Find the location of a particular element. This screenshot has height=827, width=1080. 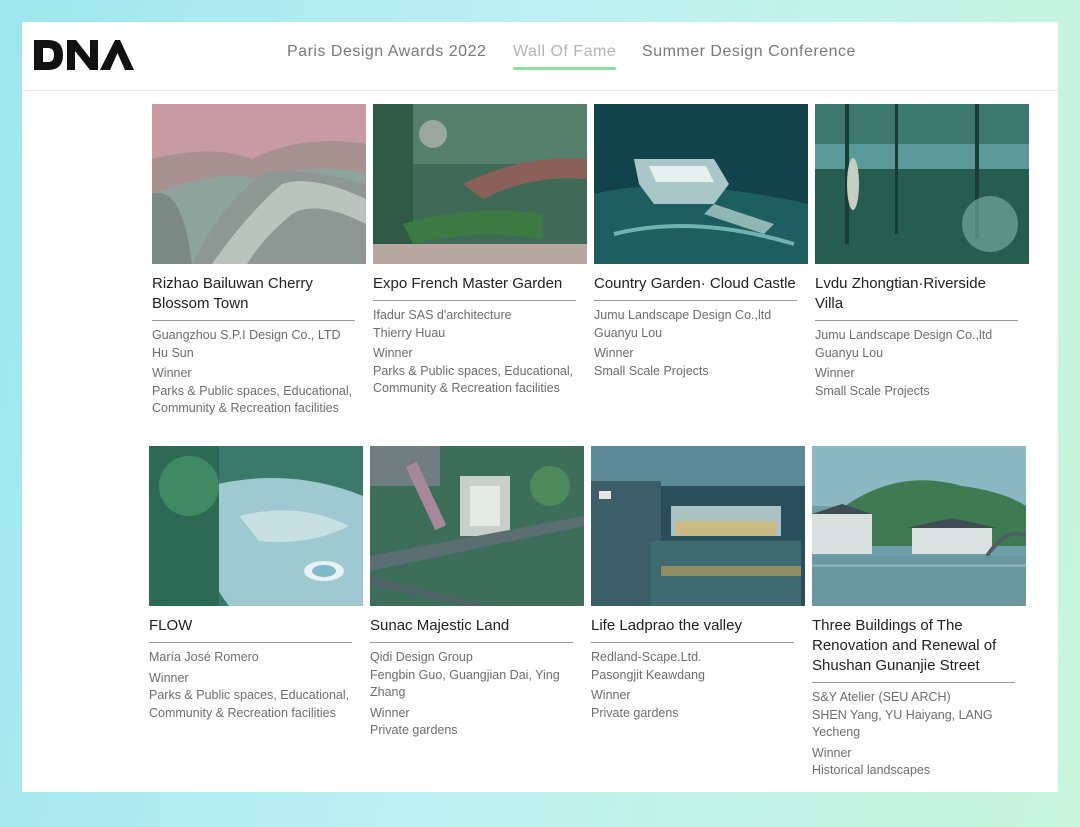

project-title: Lvdu Zhongtian·Riverside Villa is located at coordinates (916, 297).